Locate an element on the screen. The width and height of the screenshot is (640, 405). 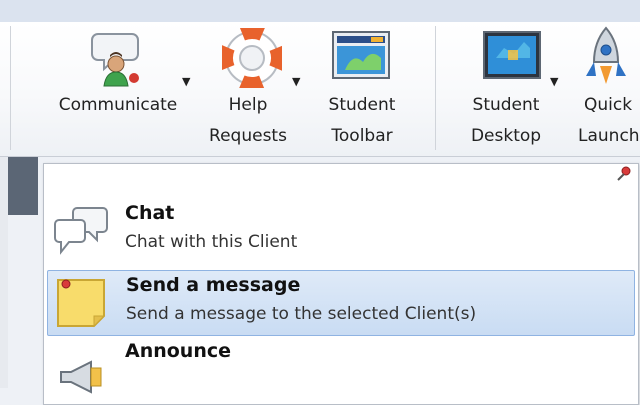
student-desktop-dropdown-arrow: ▼ is located at coordinates (554, 81).